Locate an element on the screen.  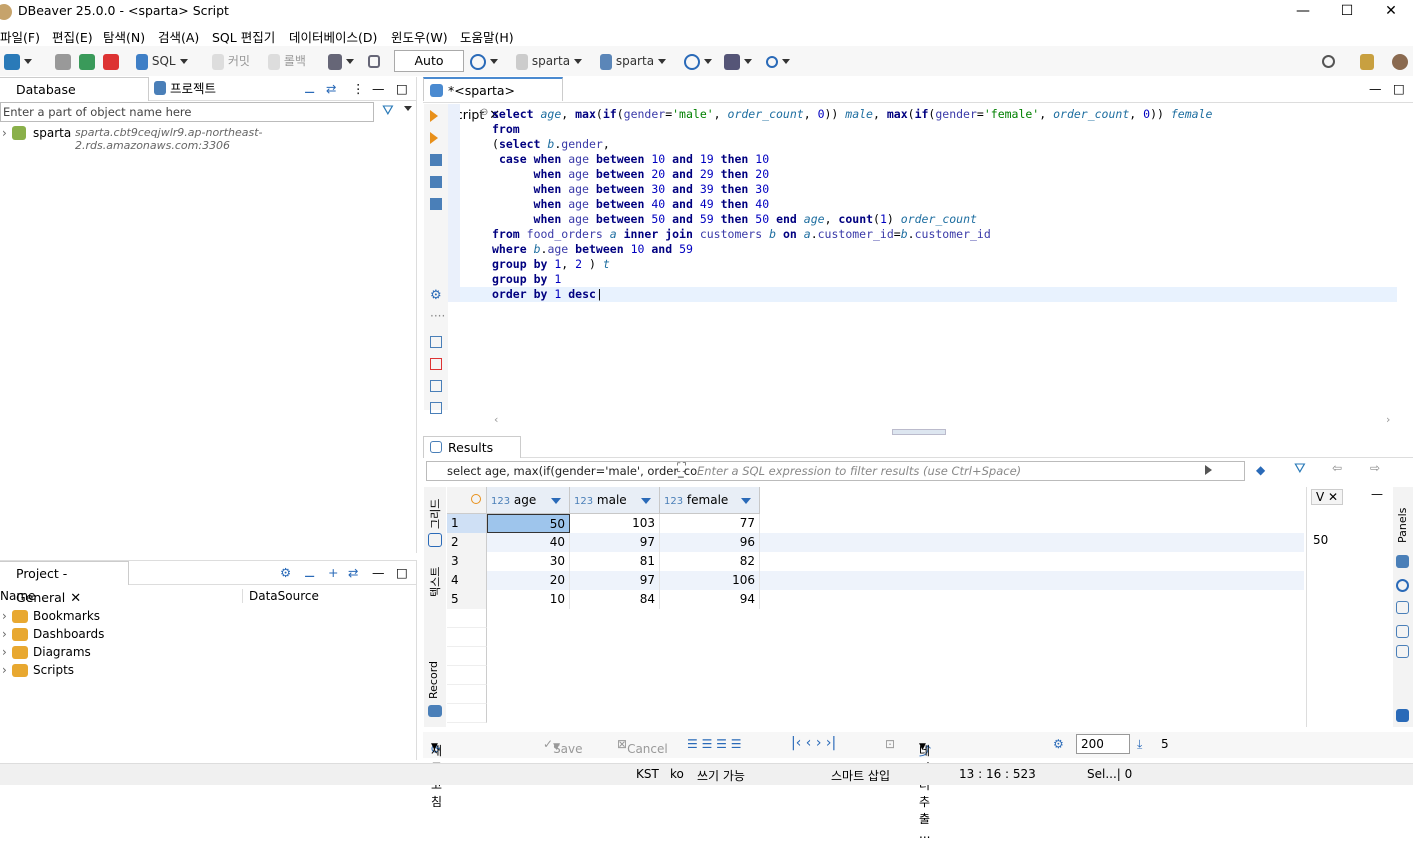
table-cell-age: 50 is located at coordinates (528, 523).